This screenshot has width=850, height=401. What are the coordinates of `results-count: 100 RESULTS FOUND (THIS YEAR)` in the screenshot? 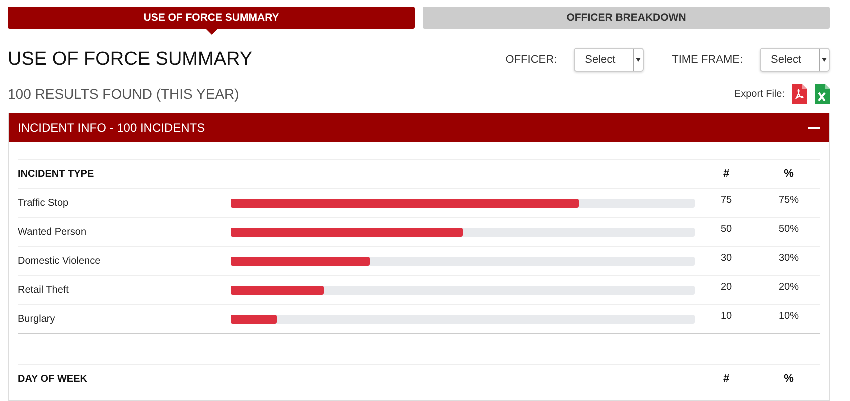 It's located at (124, 94).